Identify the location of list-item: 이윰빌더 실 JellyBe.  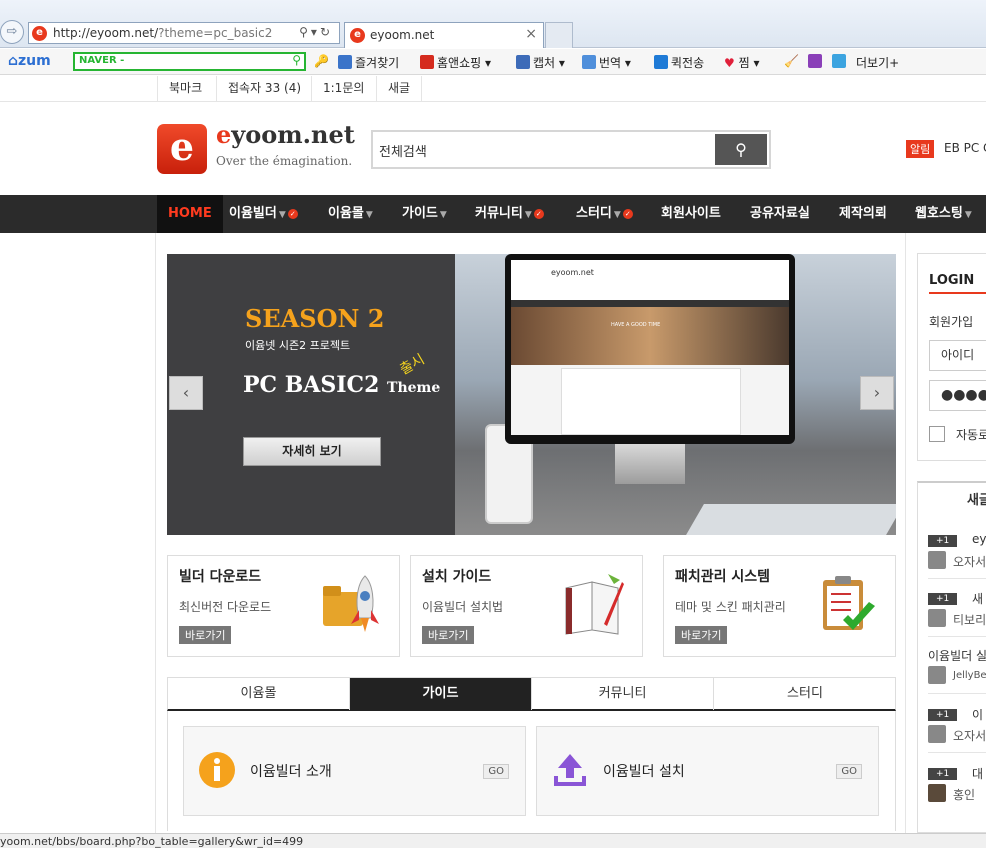
(957, 676).